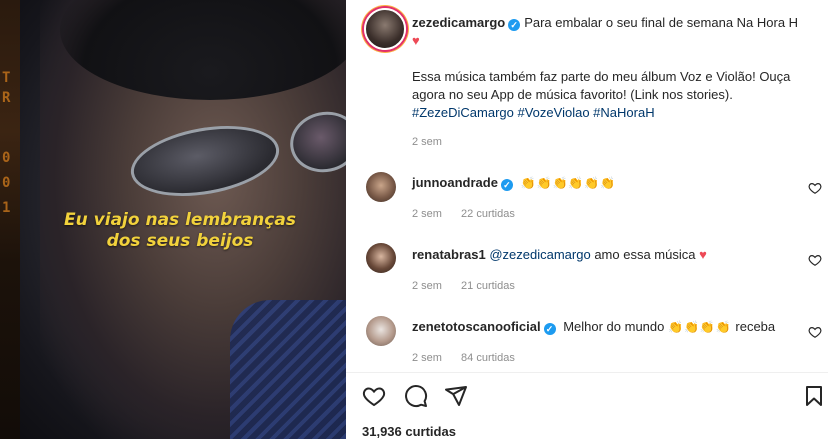 Image resolution: width=828 pixels, height=439 pixels. I want to click on comment-username: junnoandrade, so click(455, 182).